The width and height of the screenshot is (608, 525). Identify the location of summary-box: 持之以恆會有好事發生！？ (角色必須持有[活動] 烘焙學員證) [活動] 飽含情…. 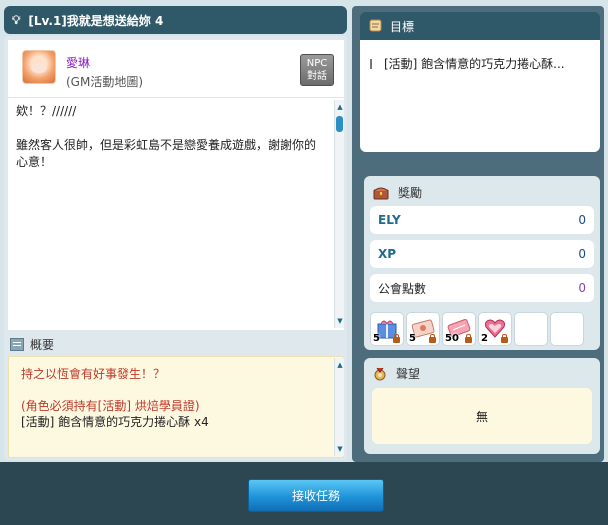
(176, 407).